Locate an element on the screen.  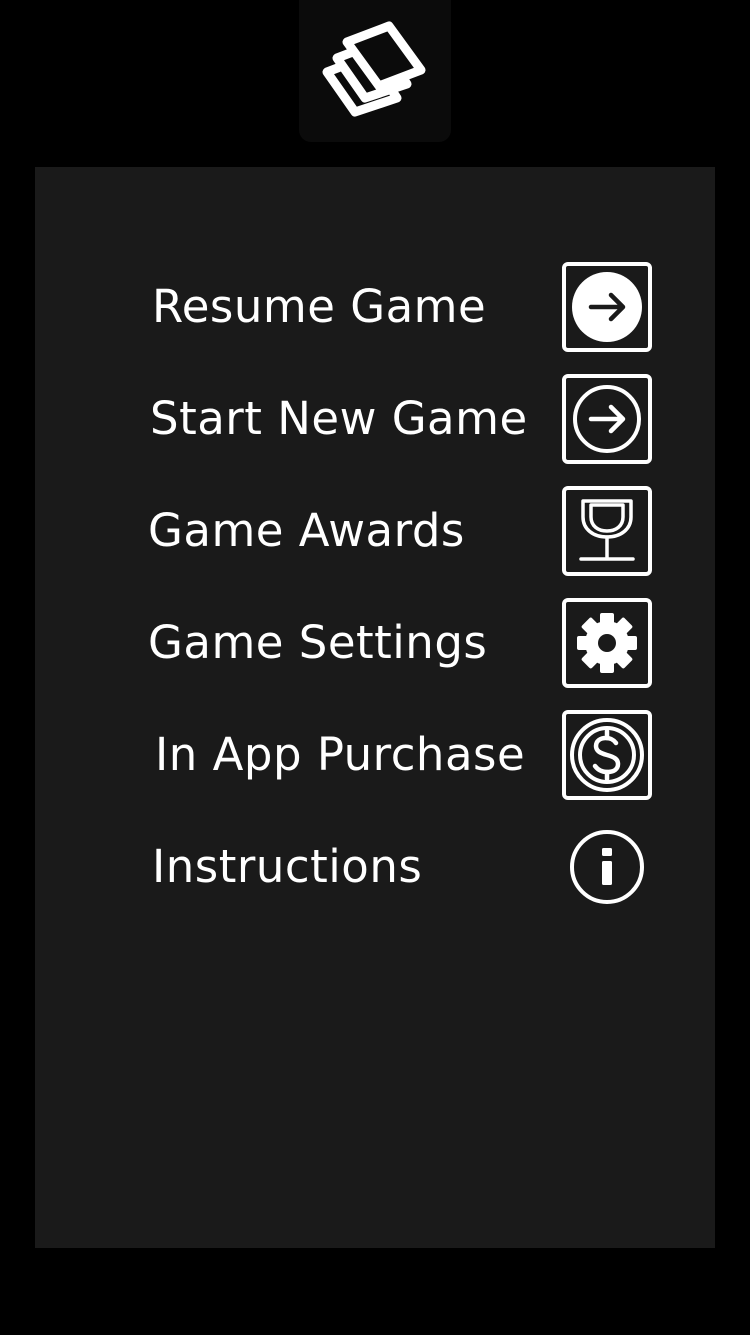
app-logo is located at coordinates (375, 71).